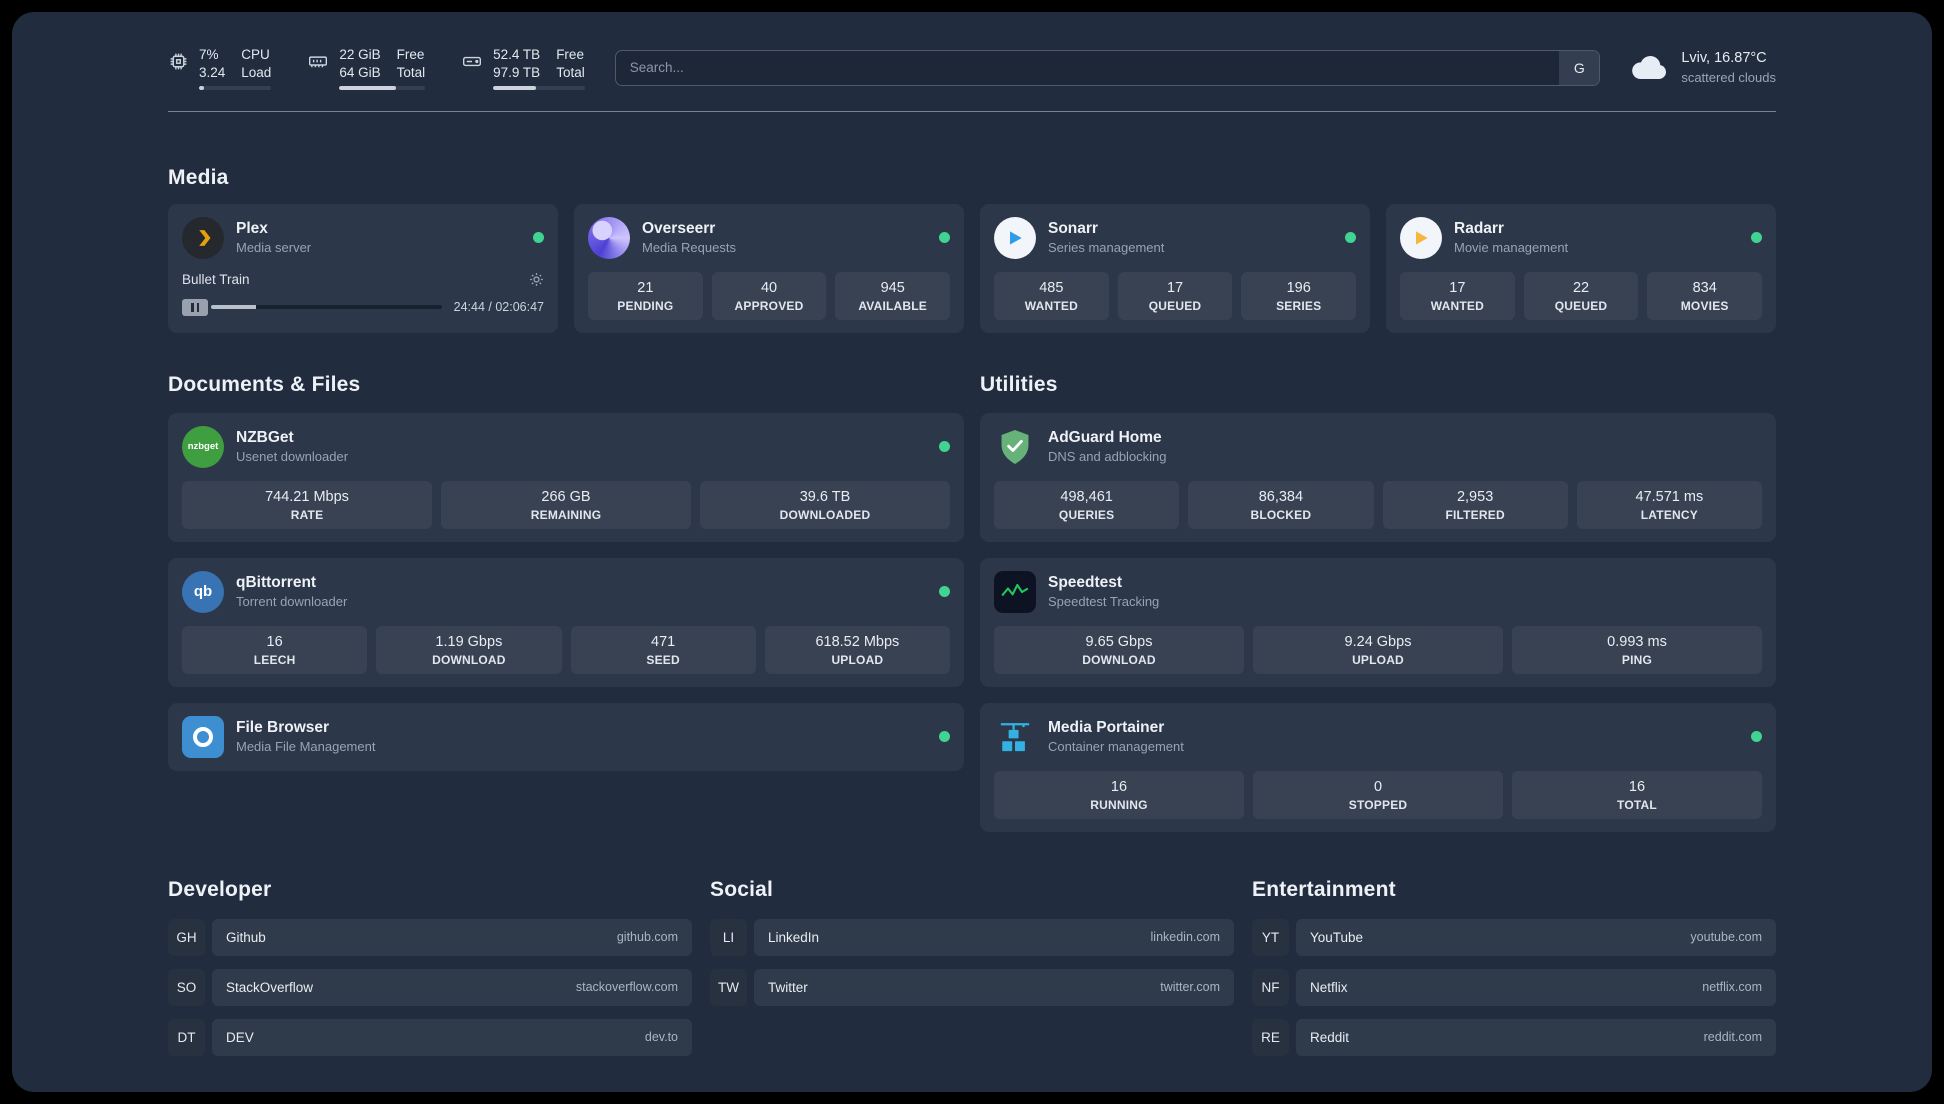 The width and height of the screenshot is (1944, 1104). Describe the element at coordinates (1637, 649) in the screenshot. I see `stat-box: 0.993 ms PING` at that location.